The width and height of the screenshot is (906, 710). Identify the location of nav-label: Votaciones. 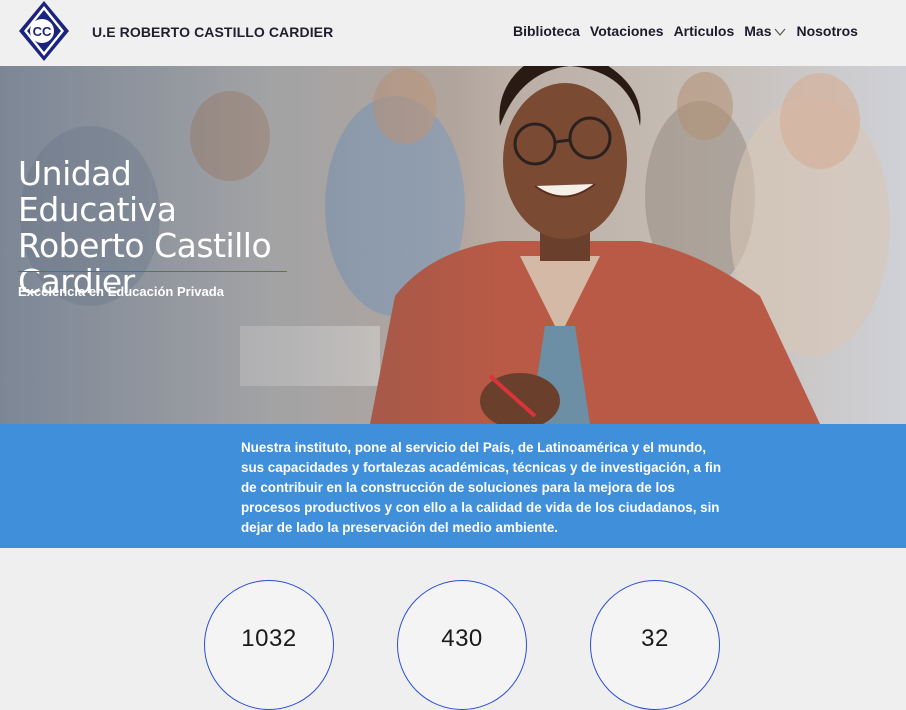
(626, 31).